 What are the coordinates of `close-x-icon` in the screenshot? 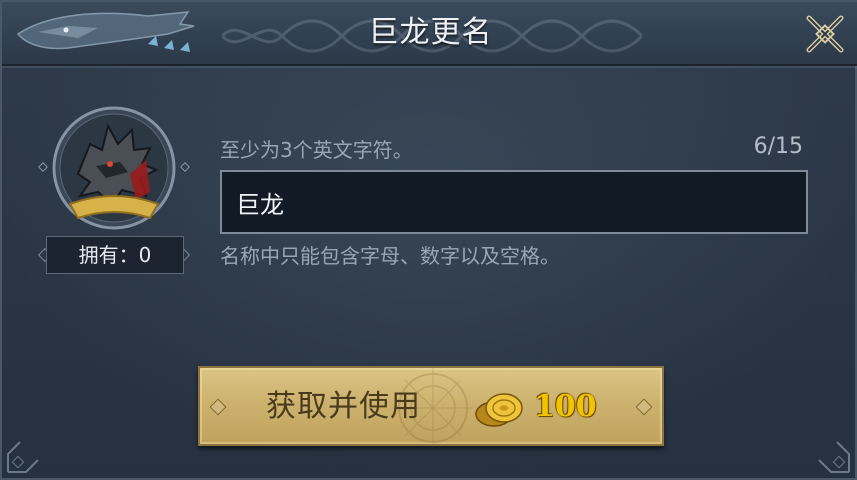 It's located at (825, 34).